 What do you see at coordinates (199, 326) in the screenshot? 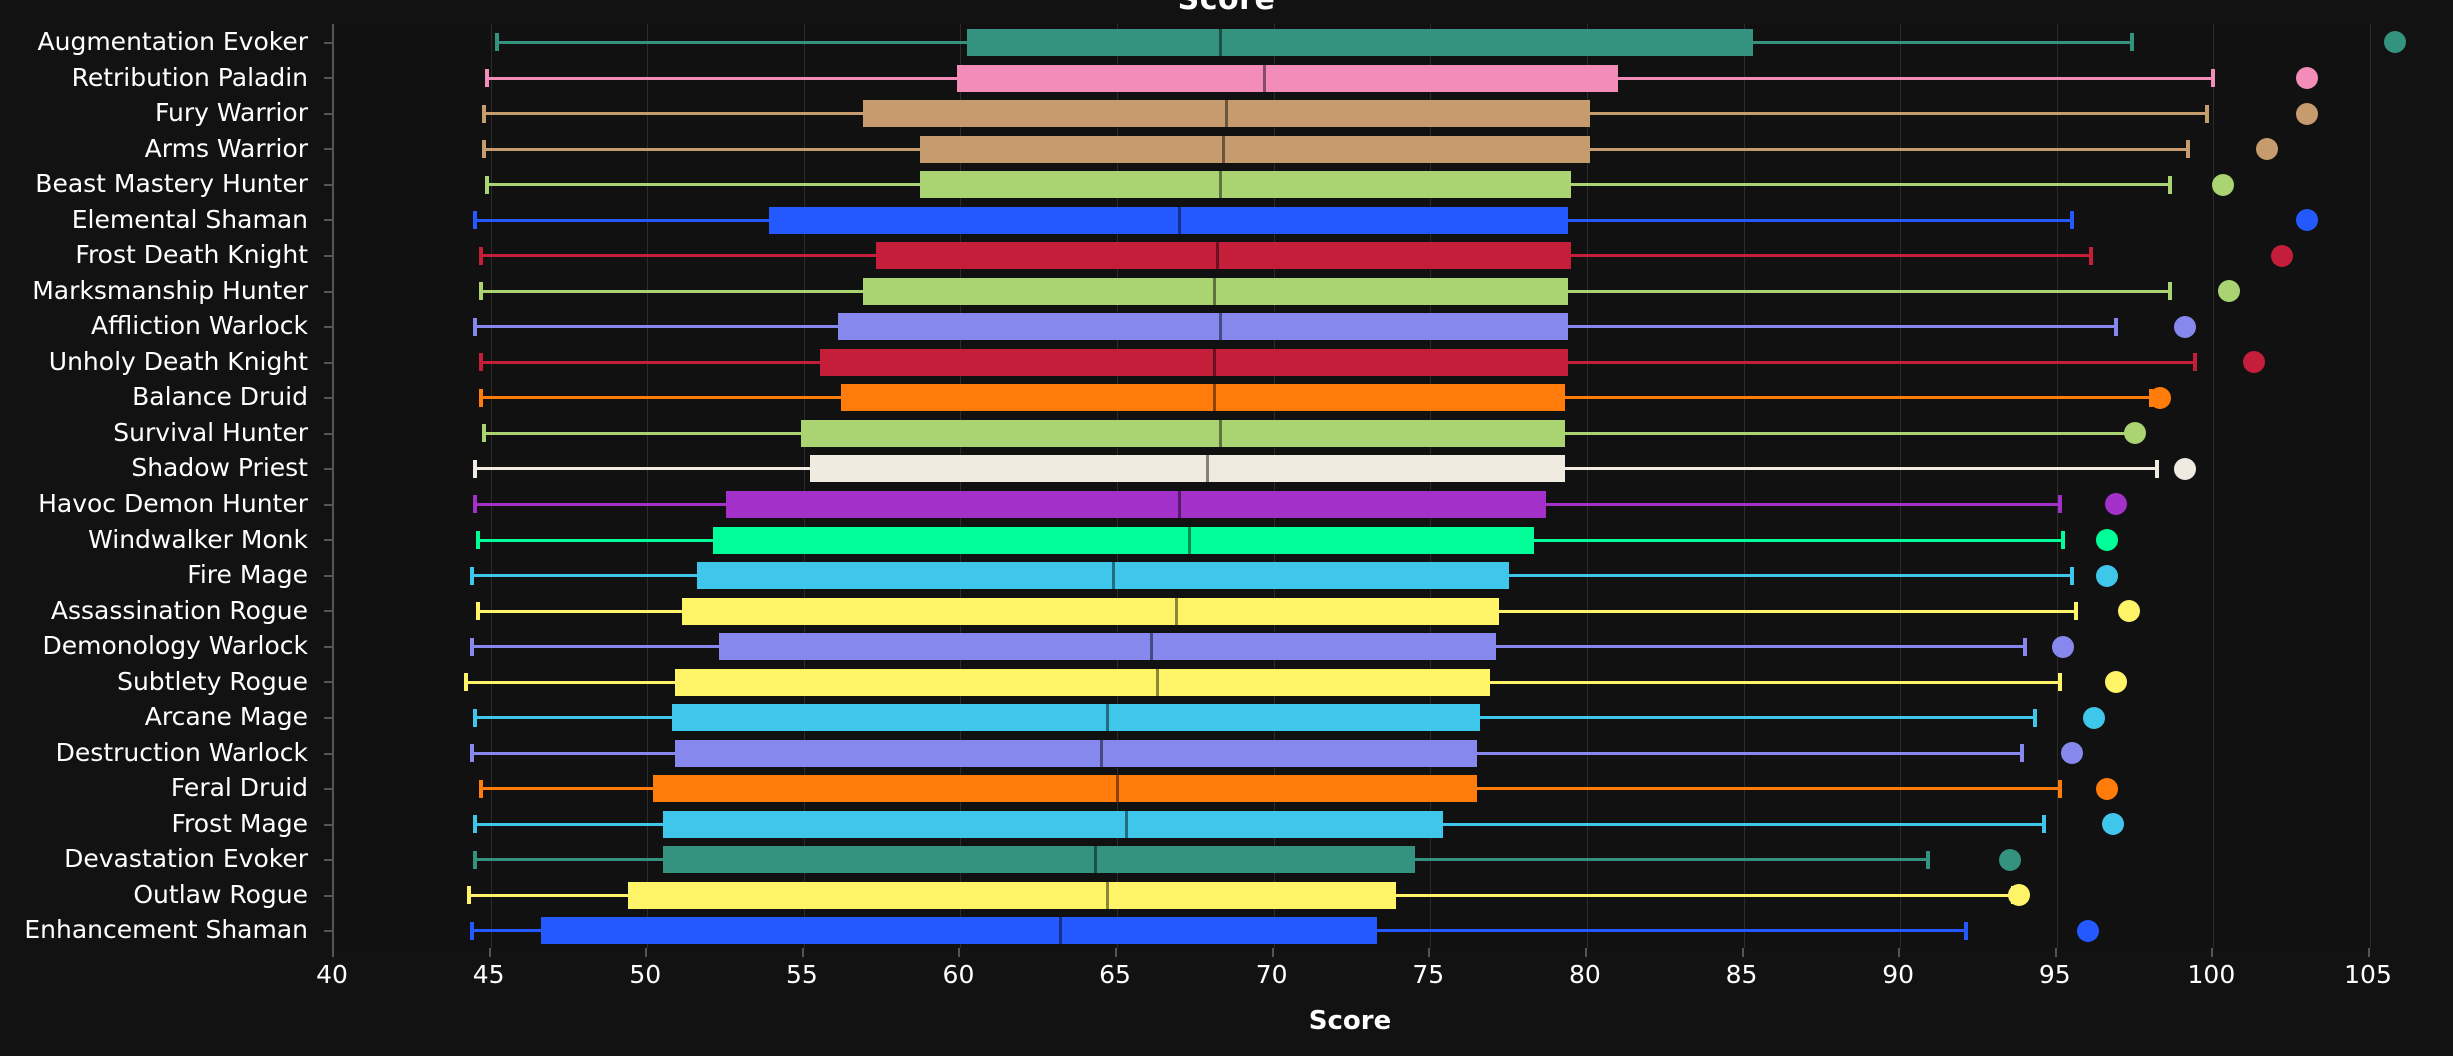
I see `y-axis-label-affliction-warlock: Affliction Warlock` at bounding box center [199, 326].